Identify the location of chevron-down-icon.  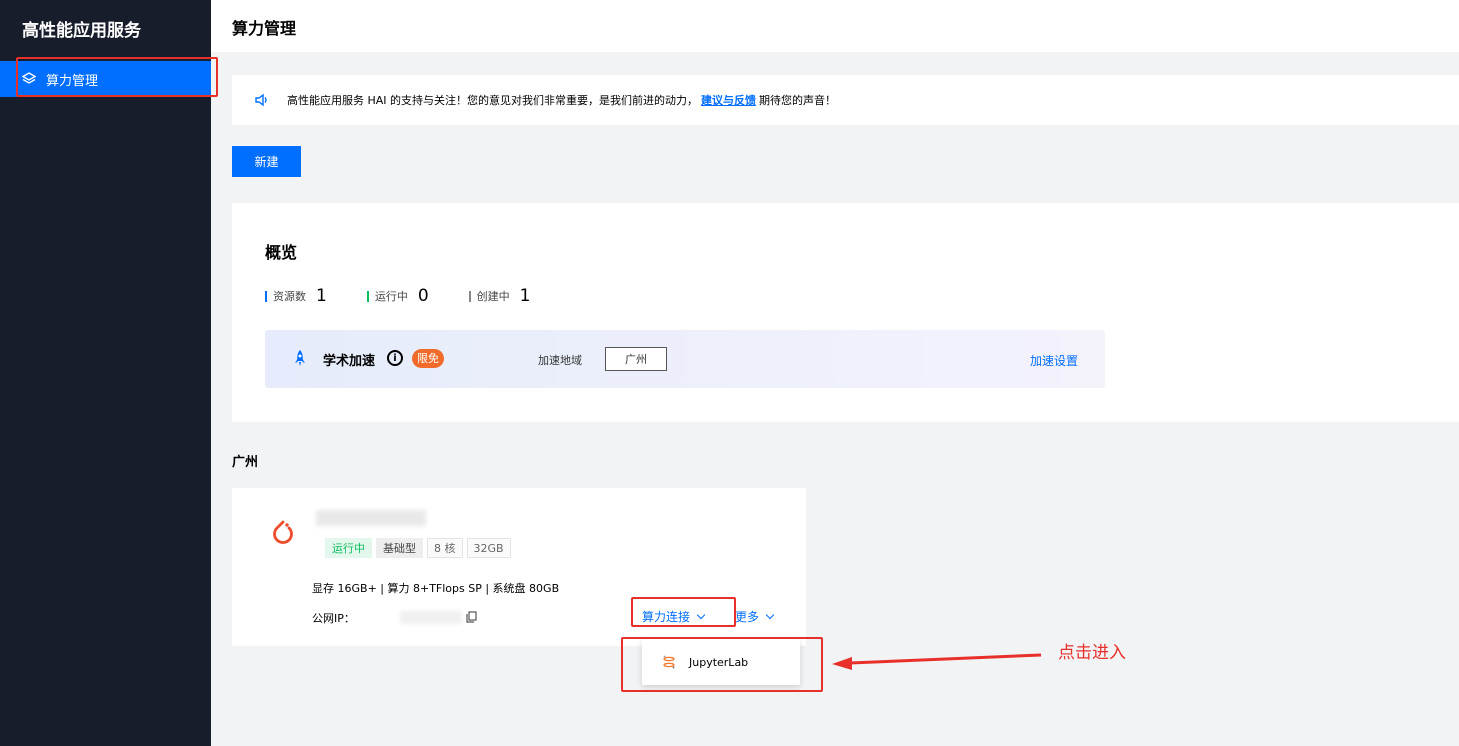
(770, 614).